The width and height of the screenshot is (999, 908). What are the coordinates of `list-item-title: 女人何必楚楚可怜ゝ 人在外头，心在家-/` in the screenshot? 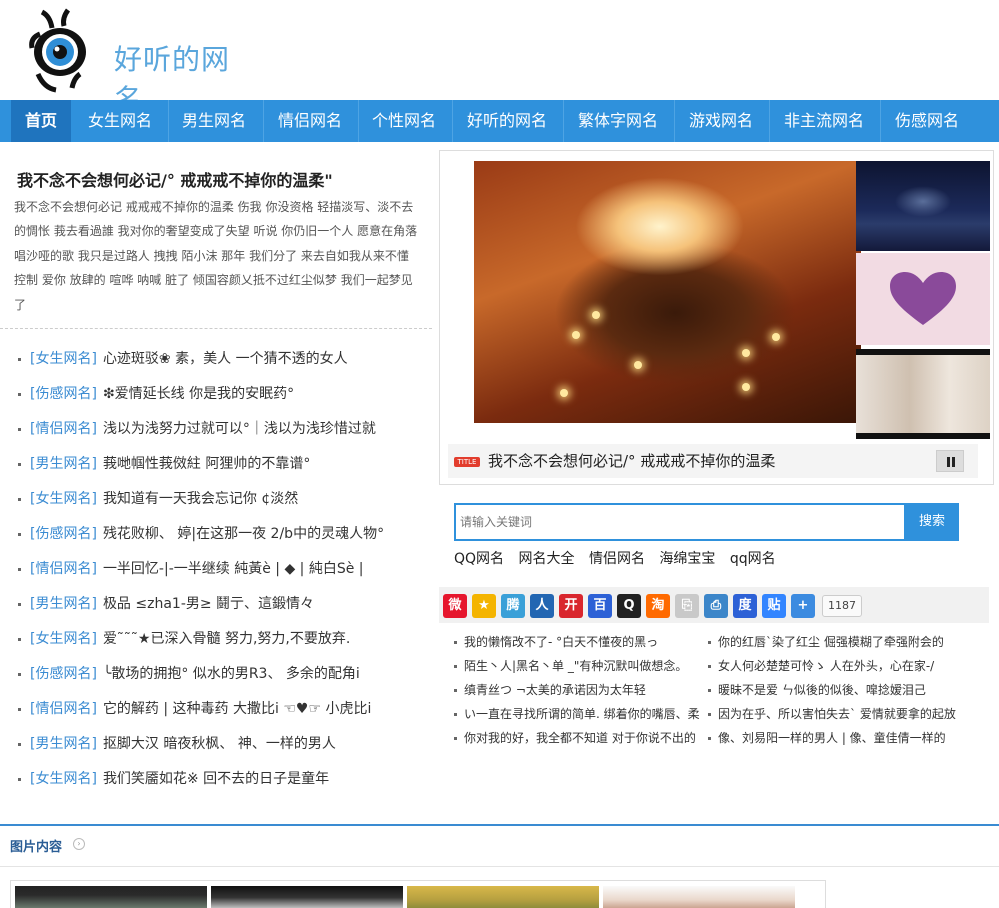 It's located at (826, 666).